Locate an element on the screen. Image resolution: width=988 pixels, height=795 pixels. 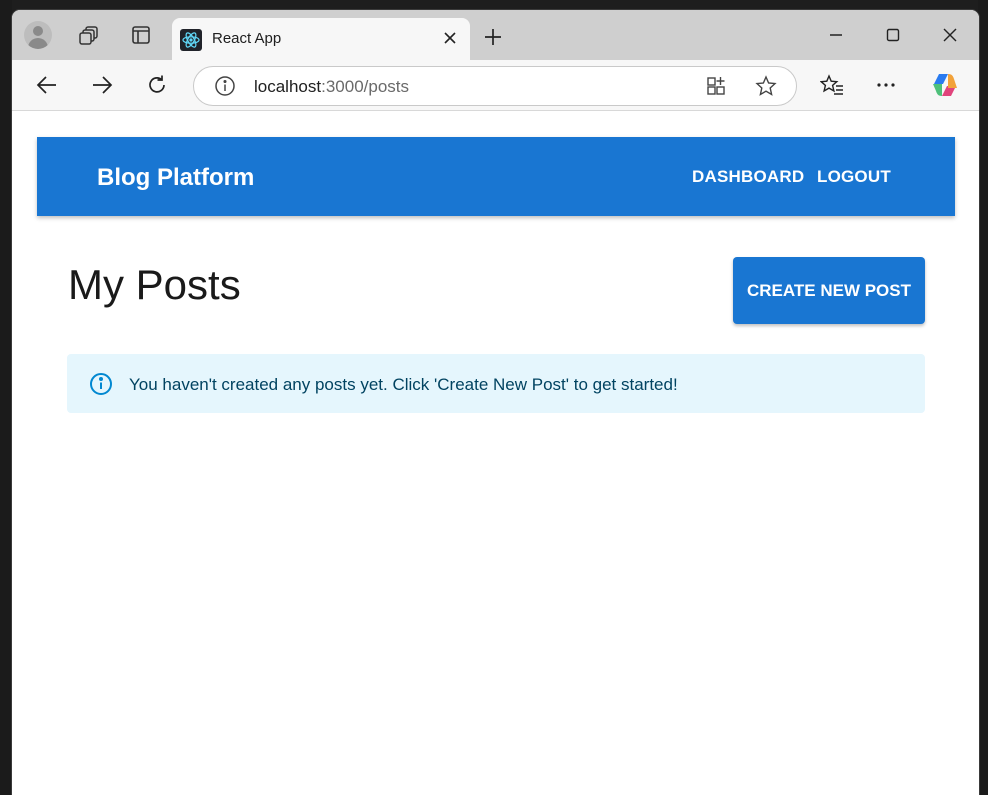
create-new-post-button: CREATE NEW POST is located at coordinates (829, 290).